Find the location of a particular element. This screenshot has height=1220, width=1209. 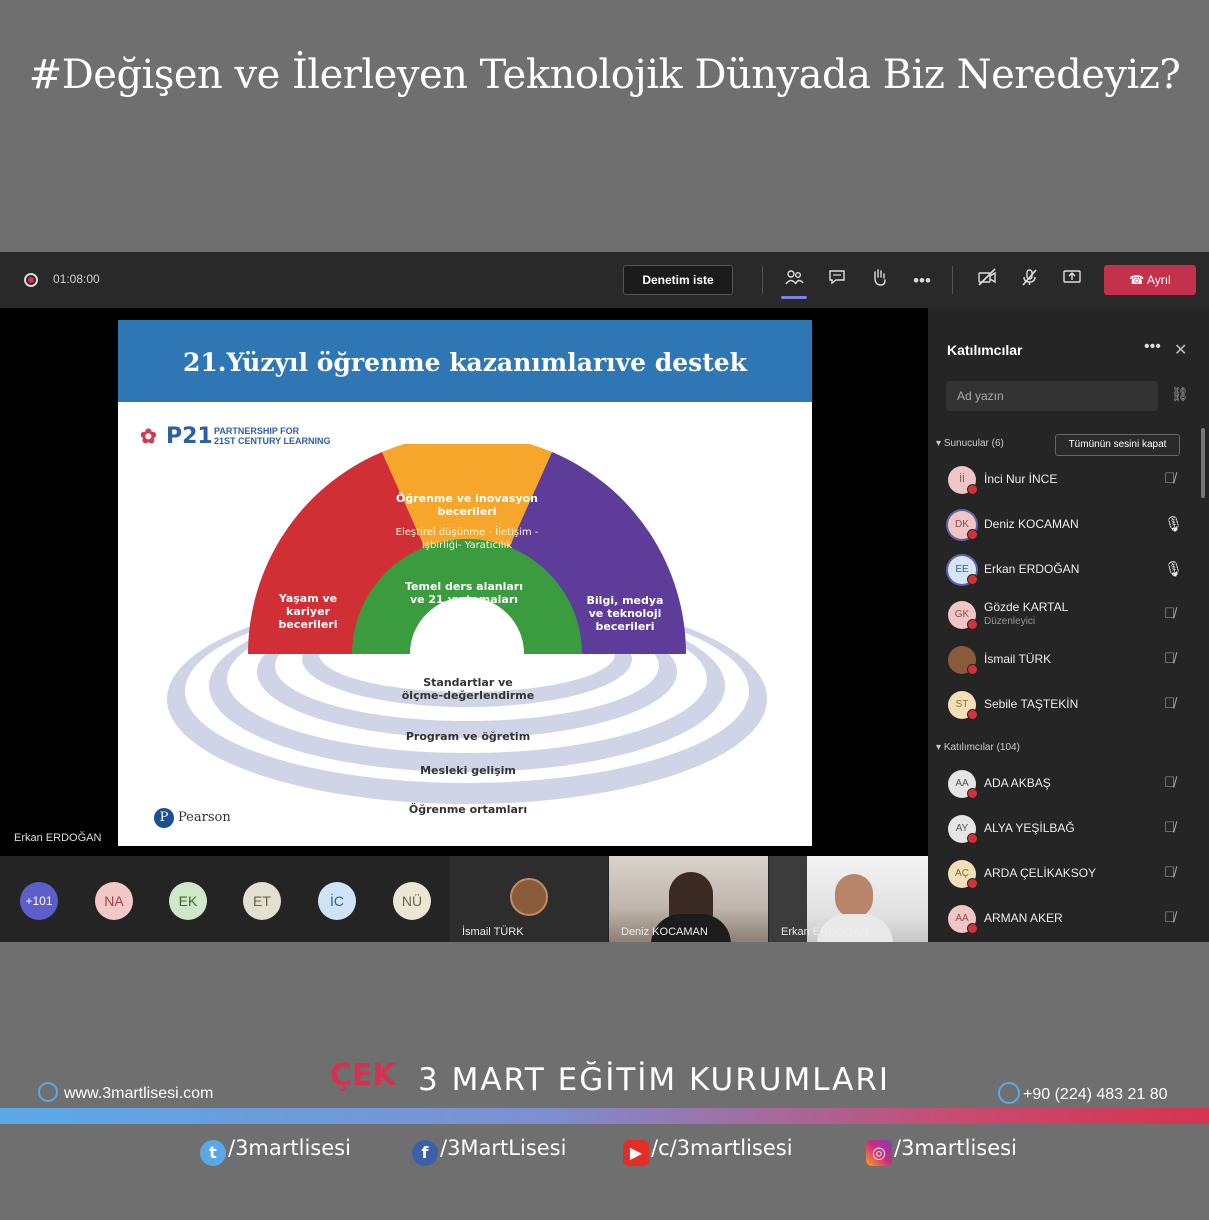

participant-name: İnci Nur İNCE is located at coordinates (1021, 479).